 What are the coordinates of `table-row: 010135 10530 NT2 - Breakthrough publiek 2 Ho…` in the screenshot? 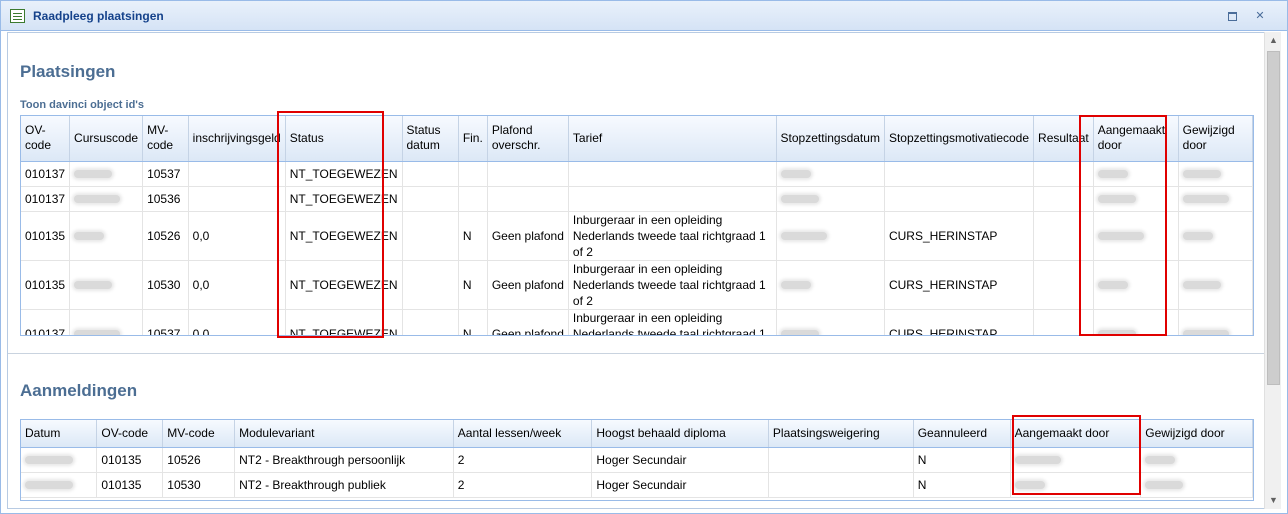 It's located at (637, 485).